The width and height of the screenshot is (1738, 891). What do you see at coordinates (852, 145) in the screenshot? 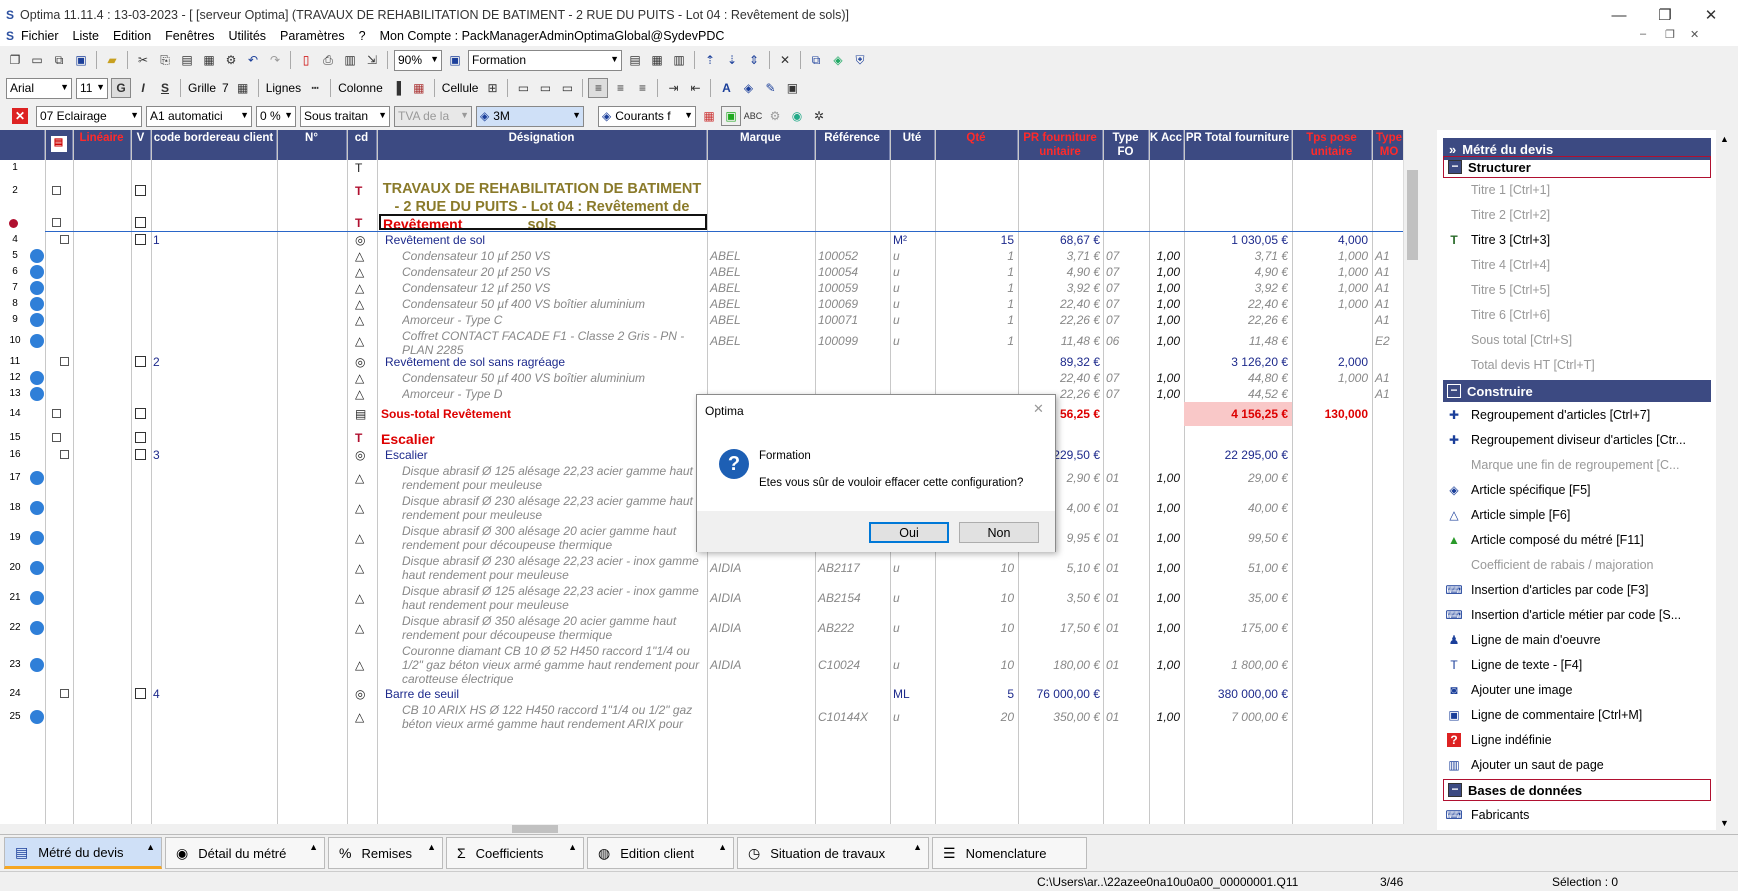
I see `header-reference: Référence` at bounding box center [852, 145].